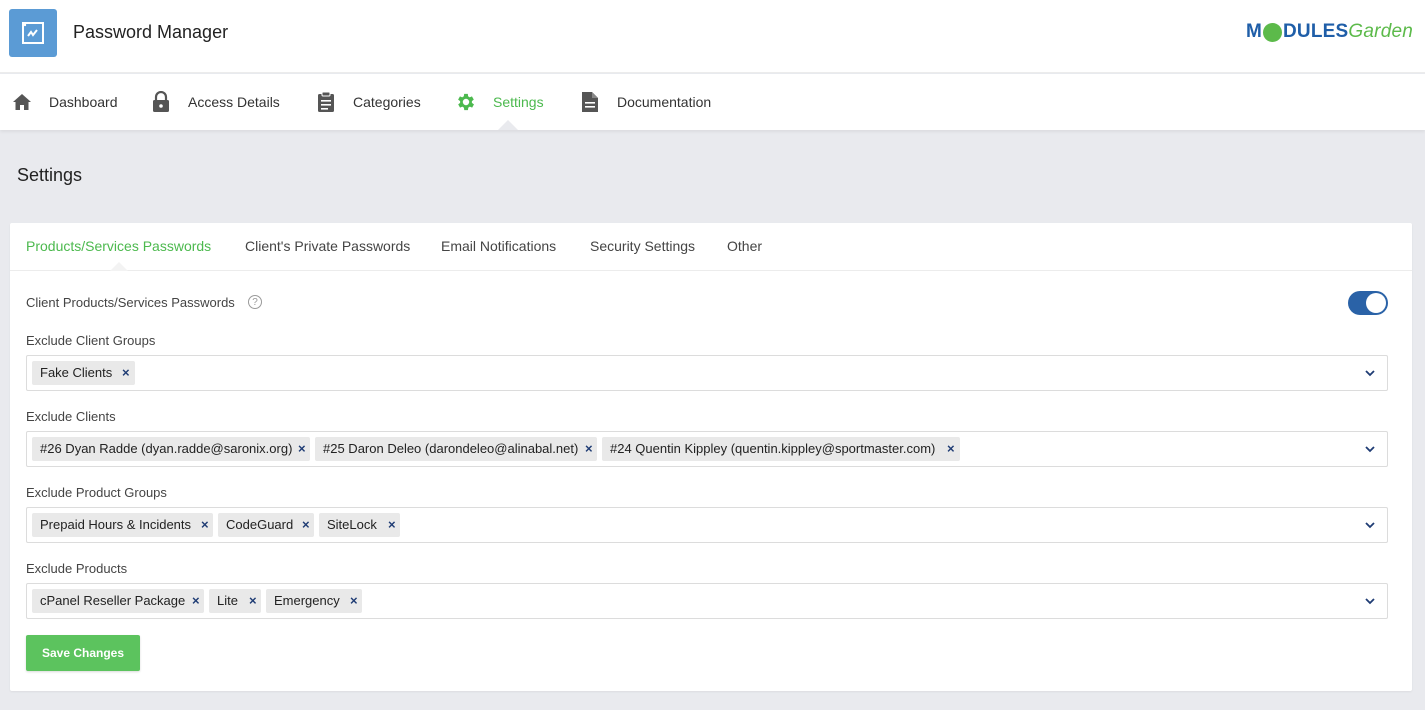 This screenshot has height=710, width=1425. Describe the element at coordinates (119, 266) in the screenshot. I see `active-tab-indicator` at that location.